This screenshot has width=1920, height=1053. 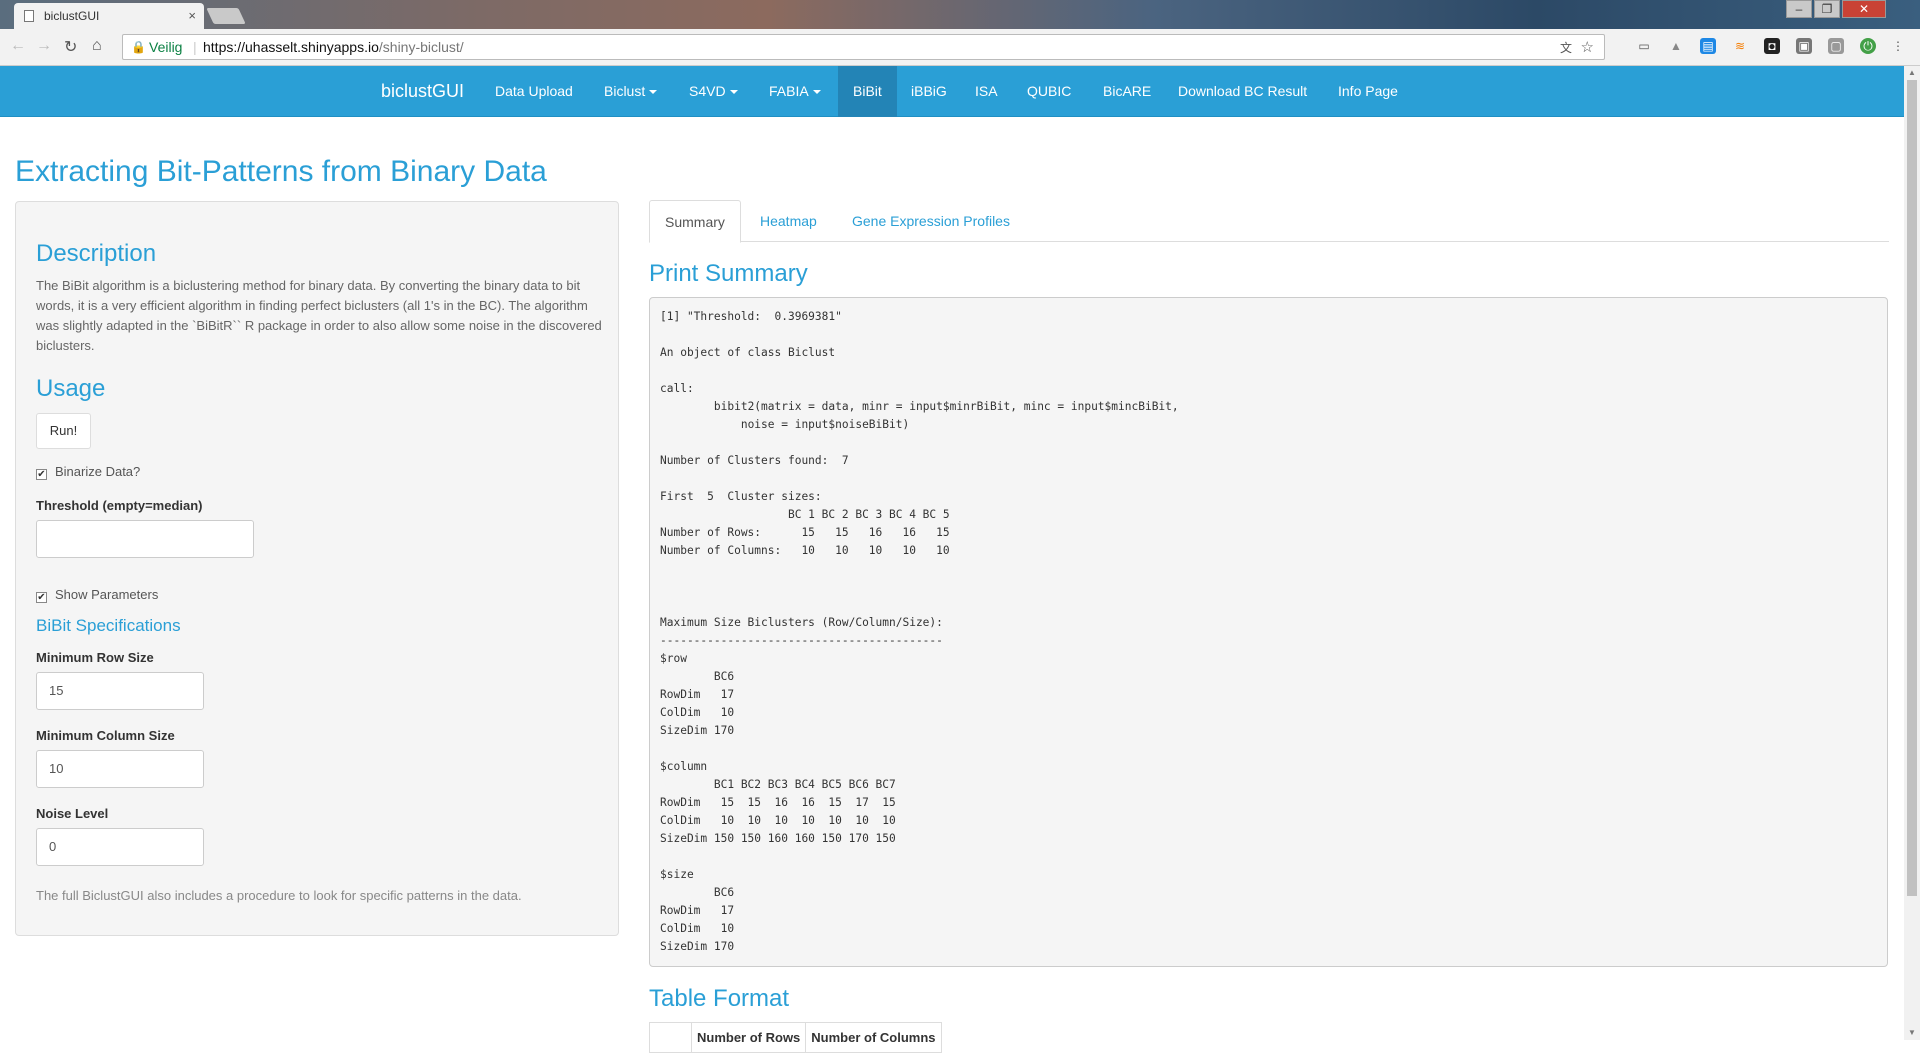 I want to click on description-heading: Description, so click(x=96, y=253).